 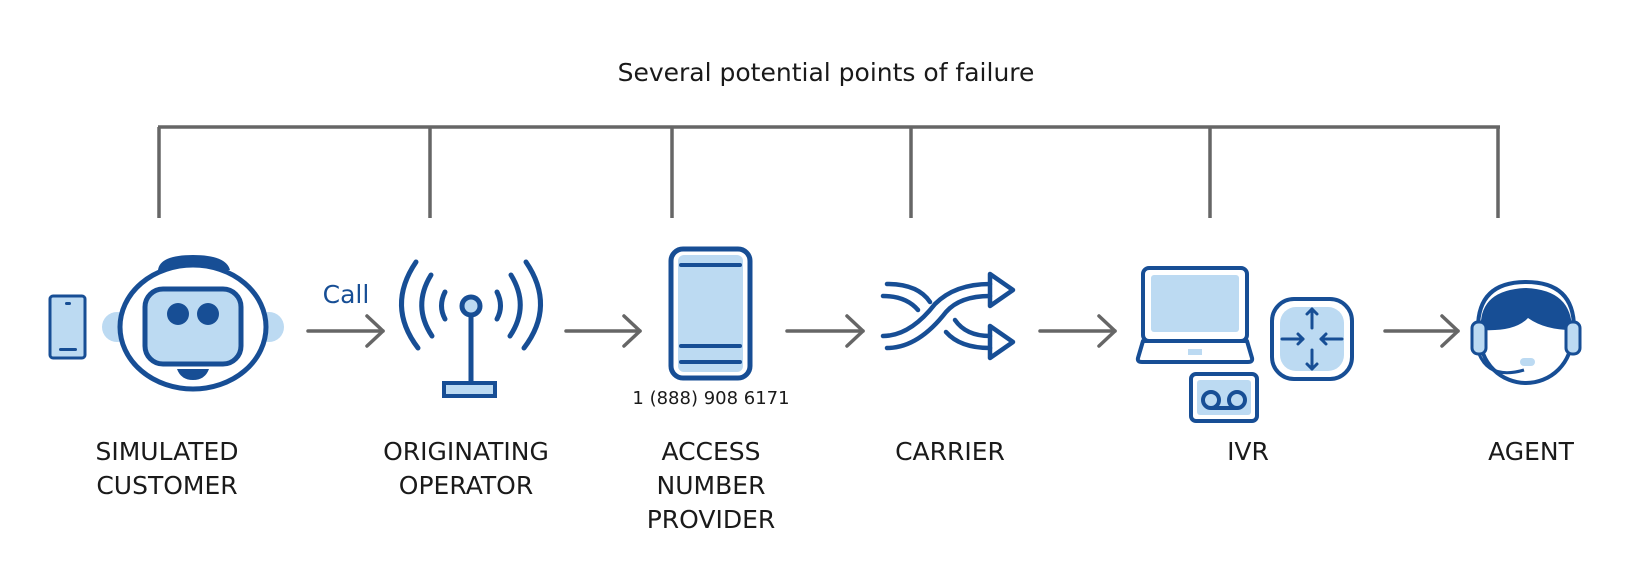 What do you see at coordinates (346, 294) in the screenshot?
I see `call-label: Call` at bounding box center [346, 294].